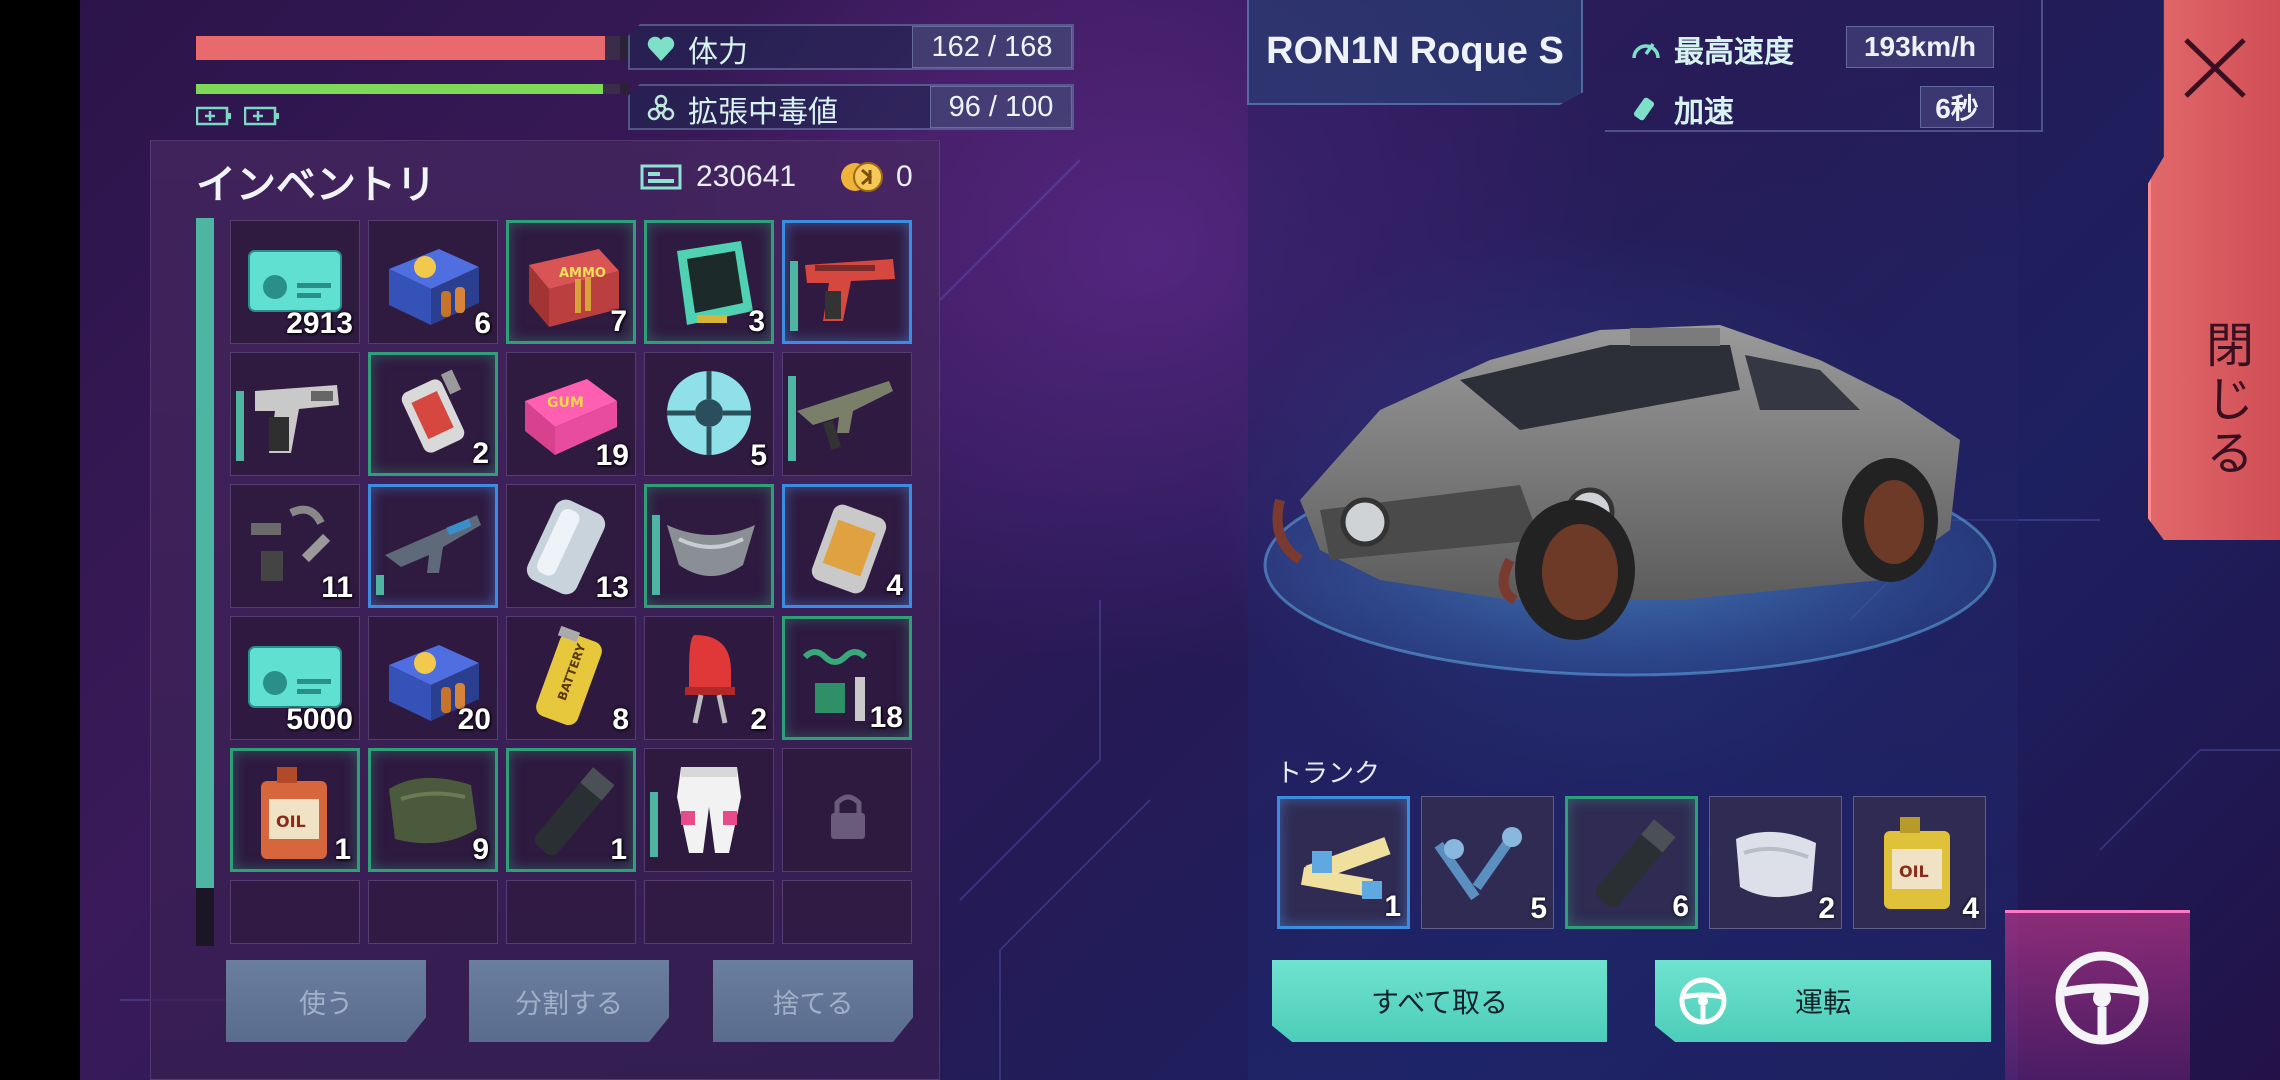 This screenshot has height=1080, width=2280. I want to click on inventory-slot-metal-bar: 13, so click(571, 546).